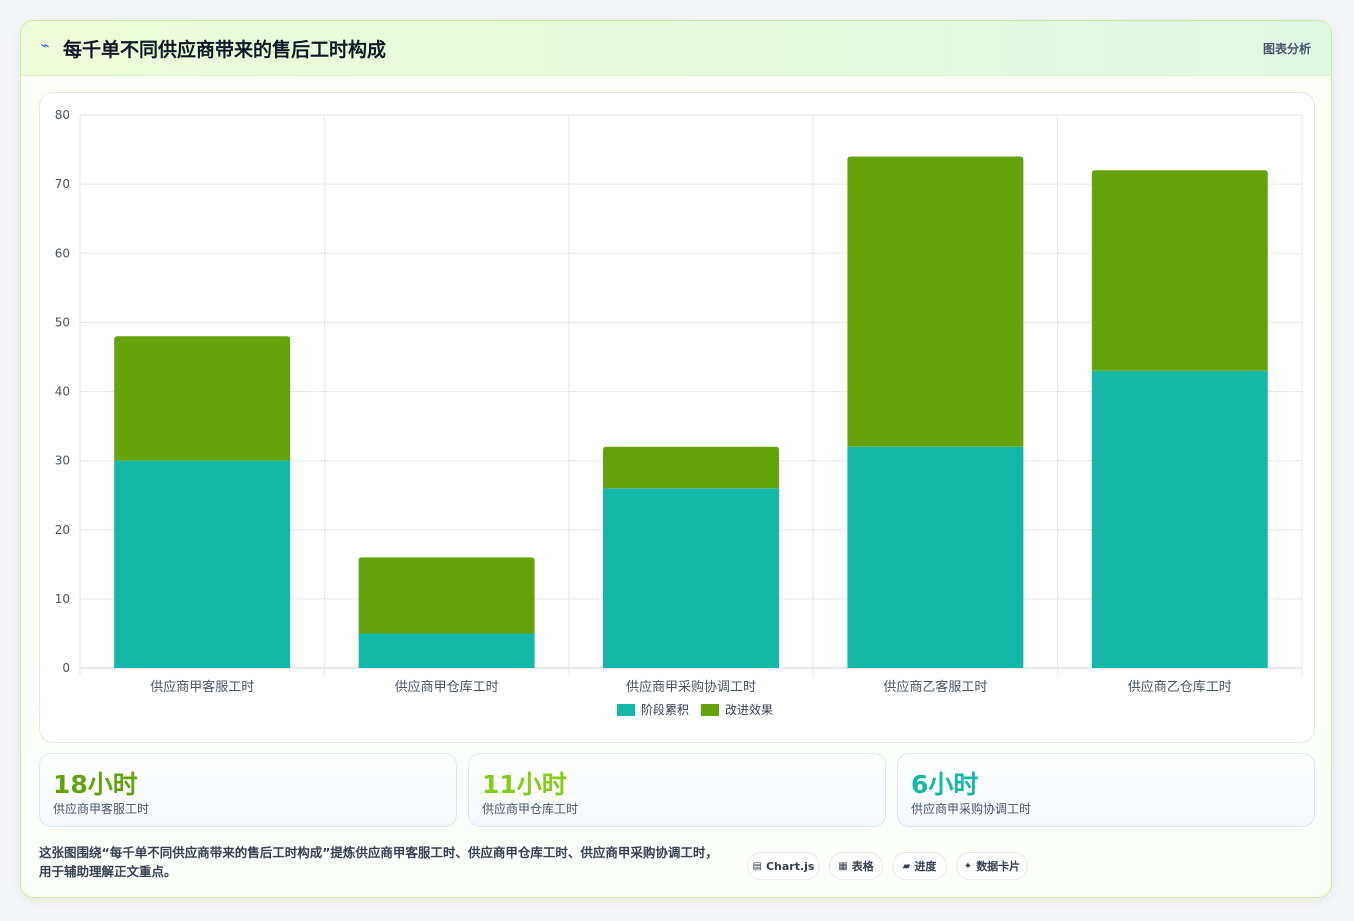 The width and height of the screenshot is (1354, 921). What do you see at coordinates (45, 46) in the screenshot?
I see `chart-icon: ⌁` at bounding box center [45, 46].